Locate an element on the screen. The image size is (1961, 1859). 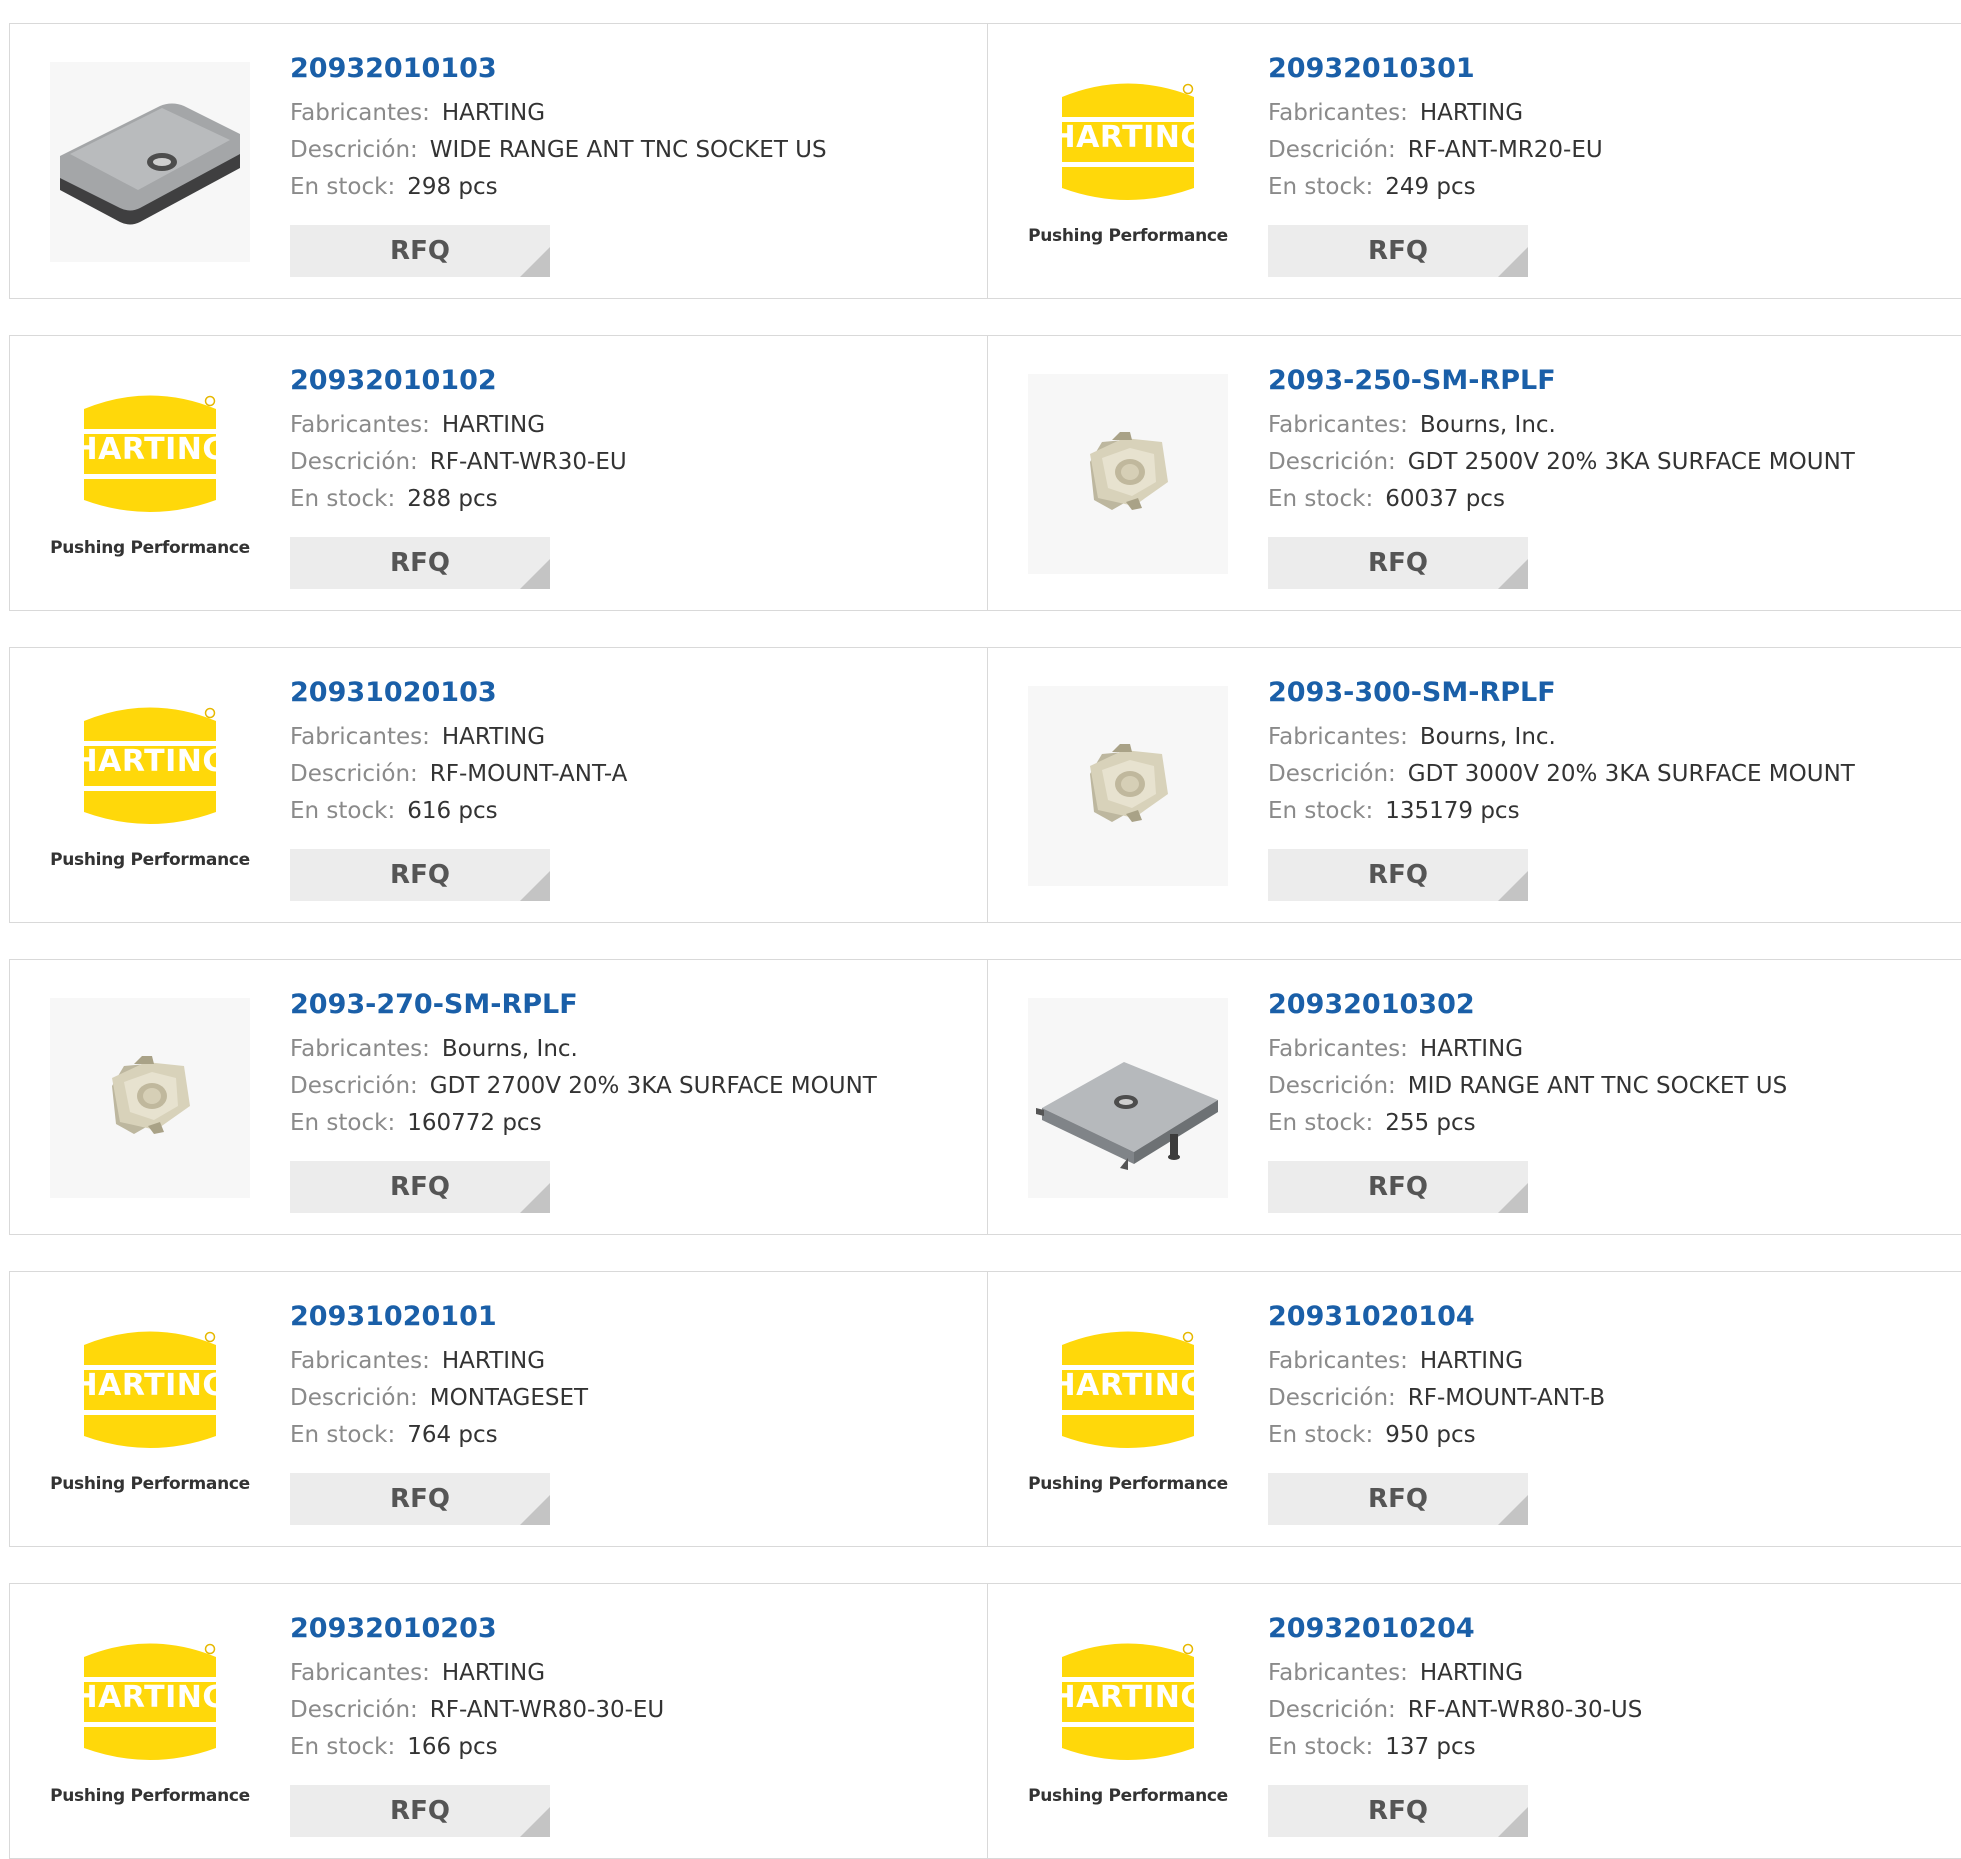
description-row: Descrición: RF-ANT-MR20-EU is located at coordinates (1612, 150).